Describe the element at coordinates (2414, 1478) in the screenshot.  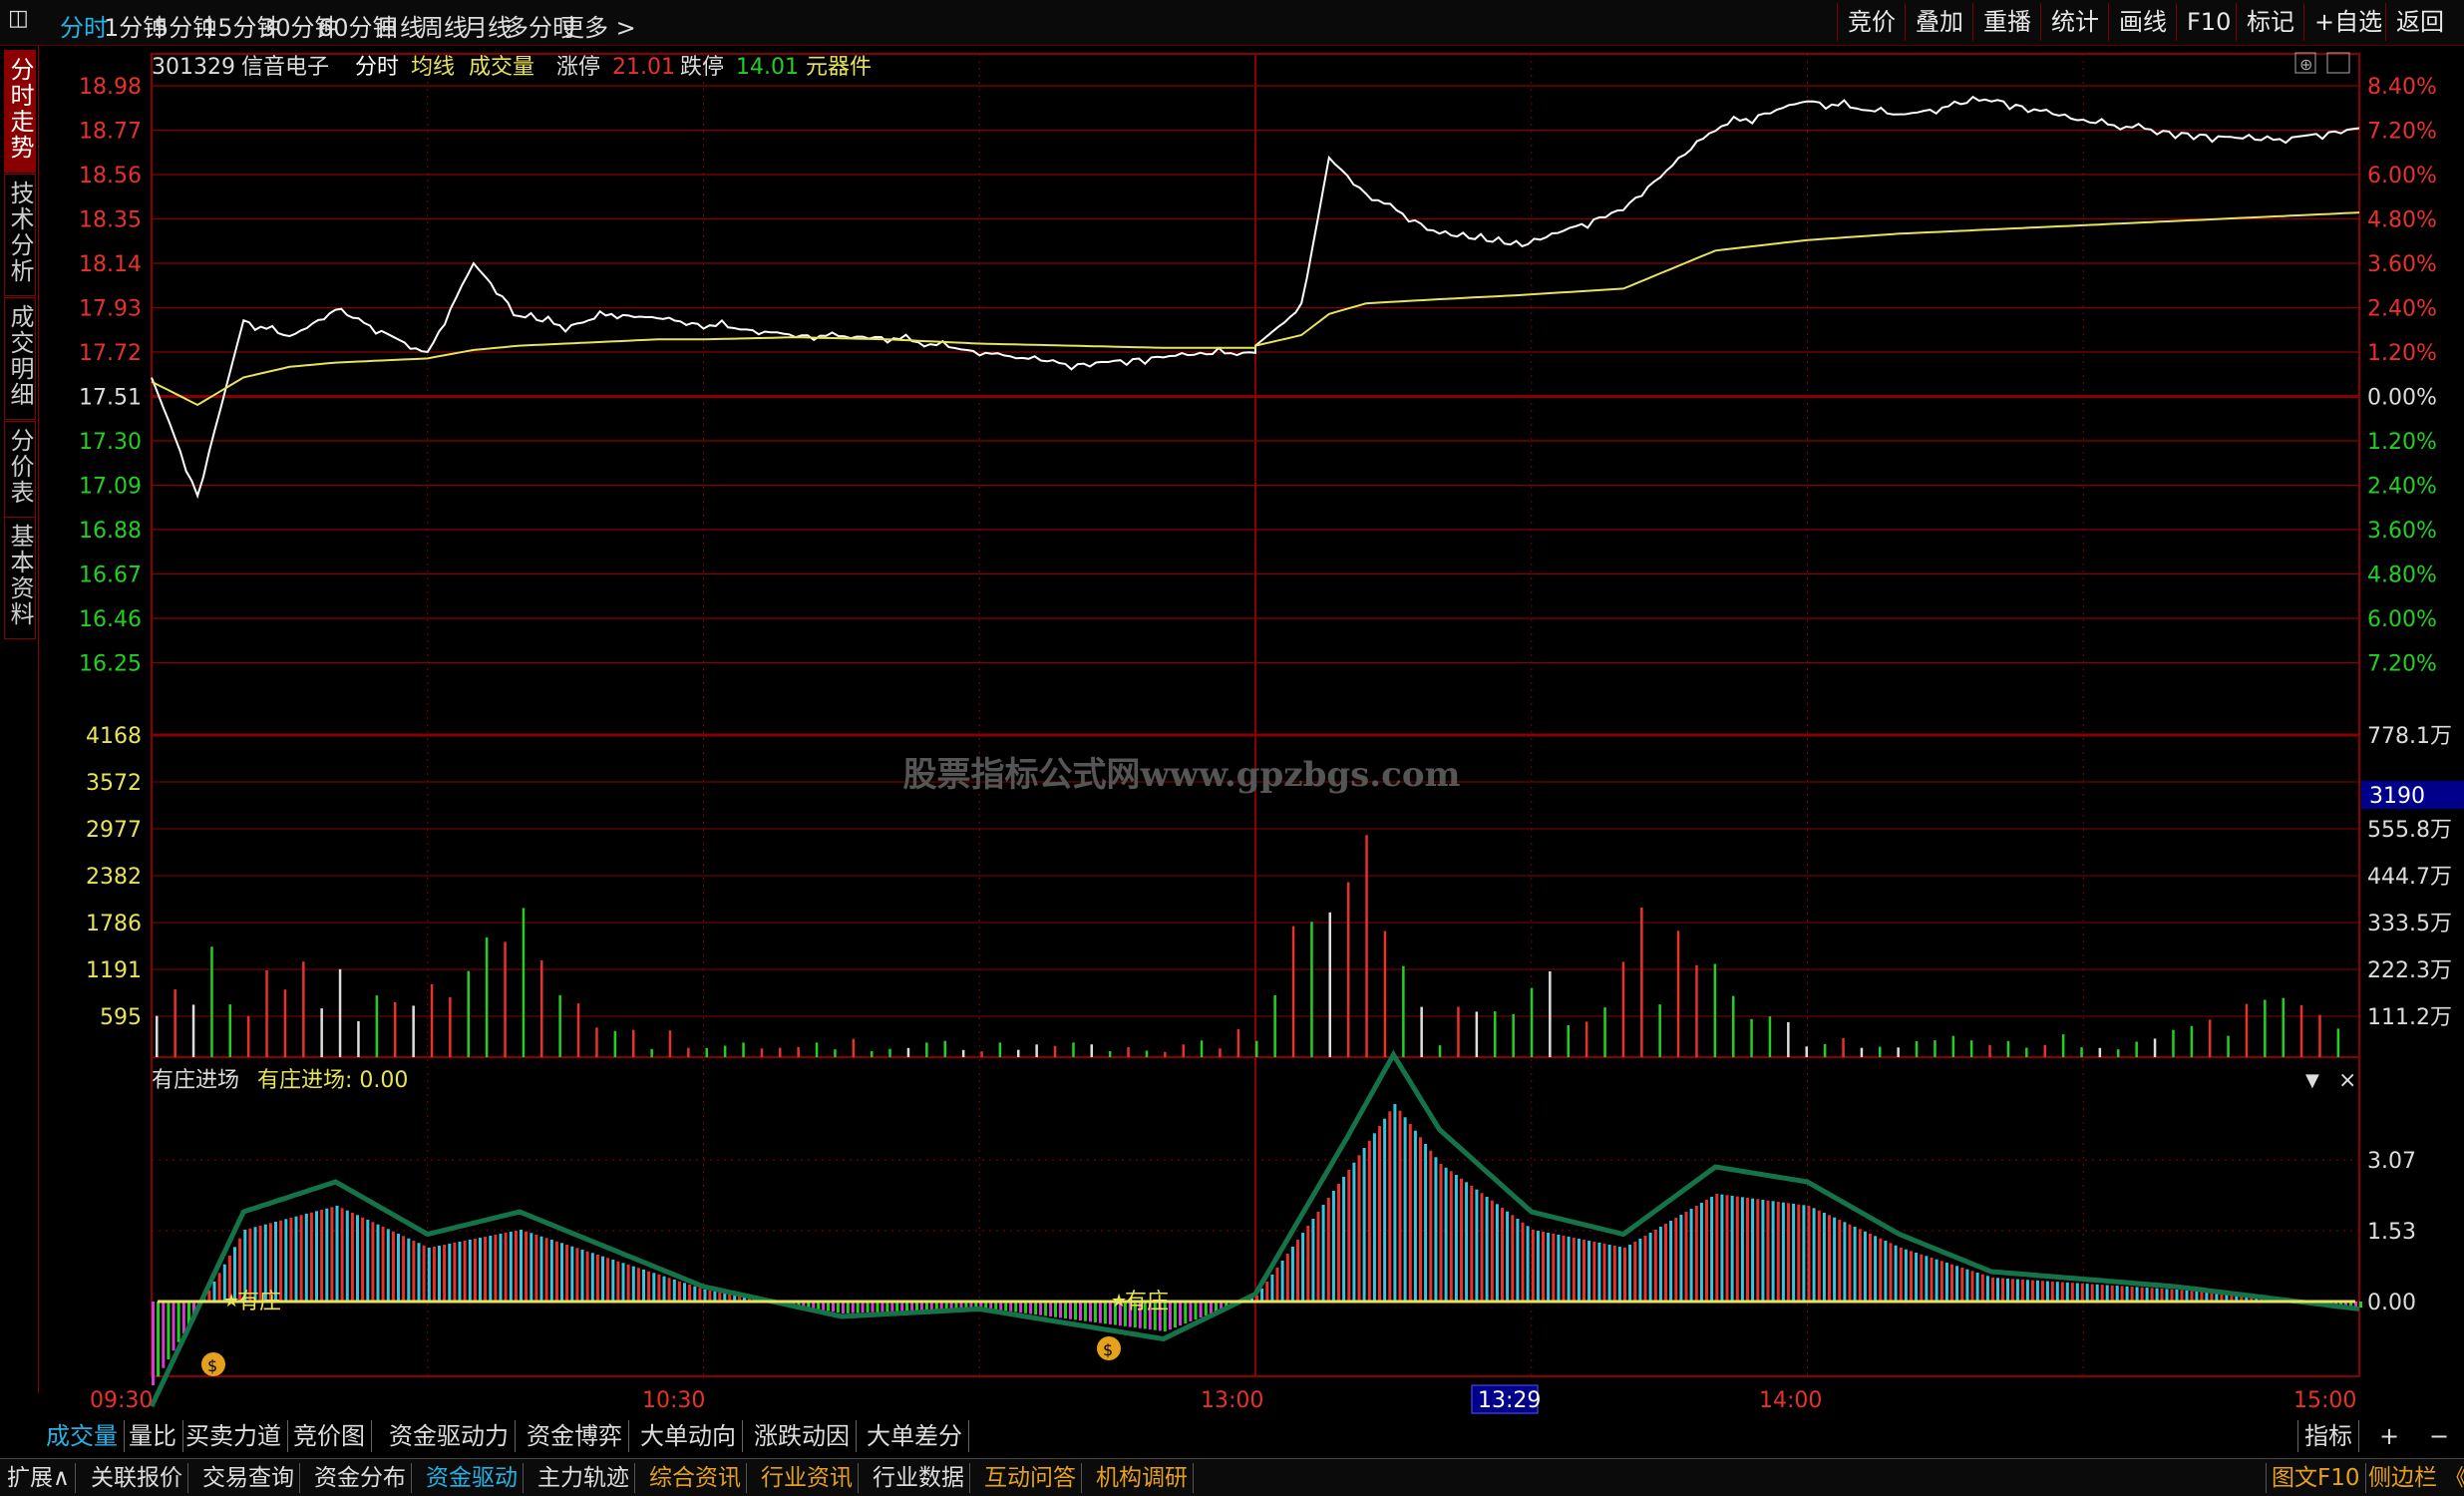
I see `status-sidebar-toggle: 侧边栏 《` at that location.